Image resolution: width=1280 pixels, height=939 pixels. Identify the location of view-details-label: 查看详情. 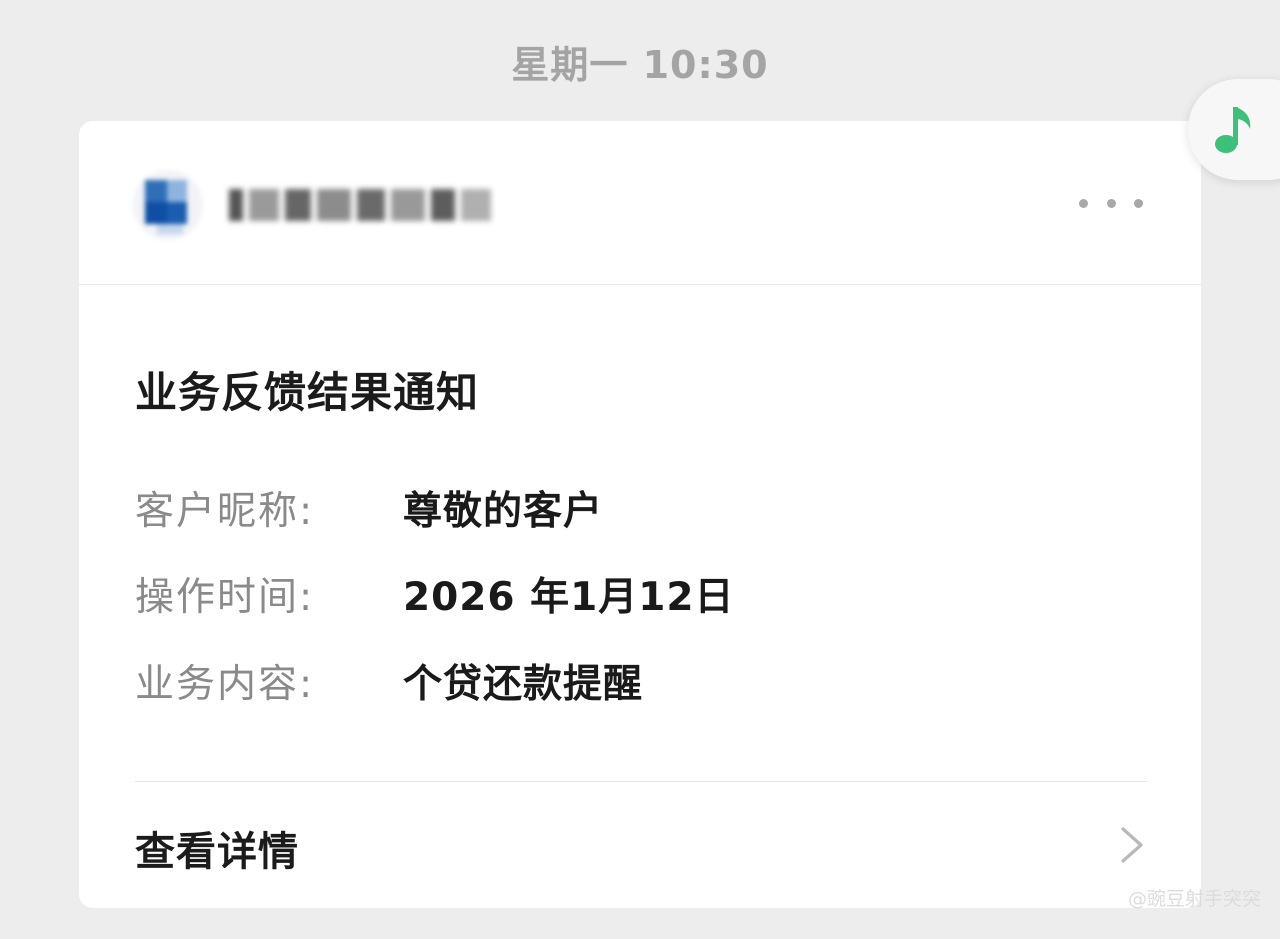
(217, 852).